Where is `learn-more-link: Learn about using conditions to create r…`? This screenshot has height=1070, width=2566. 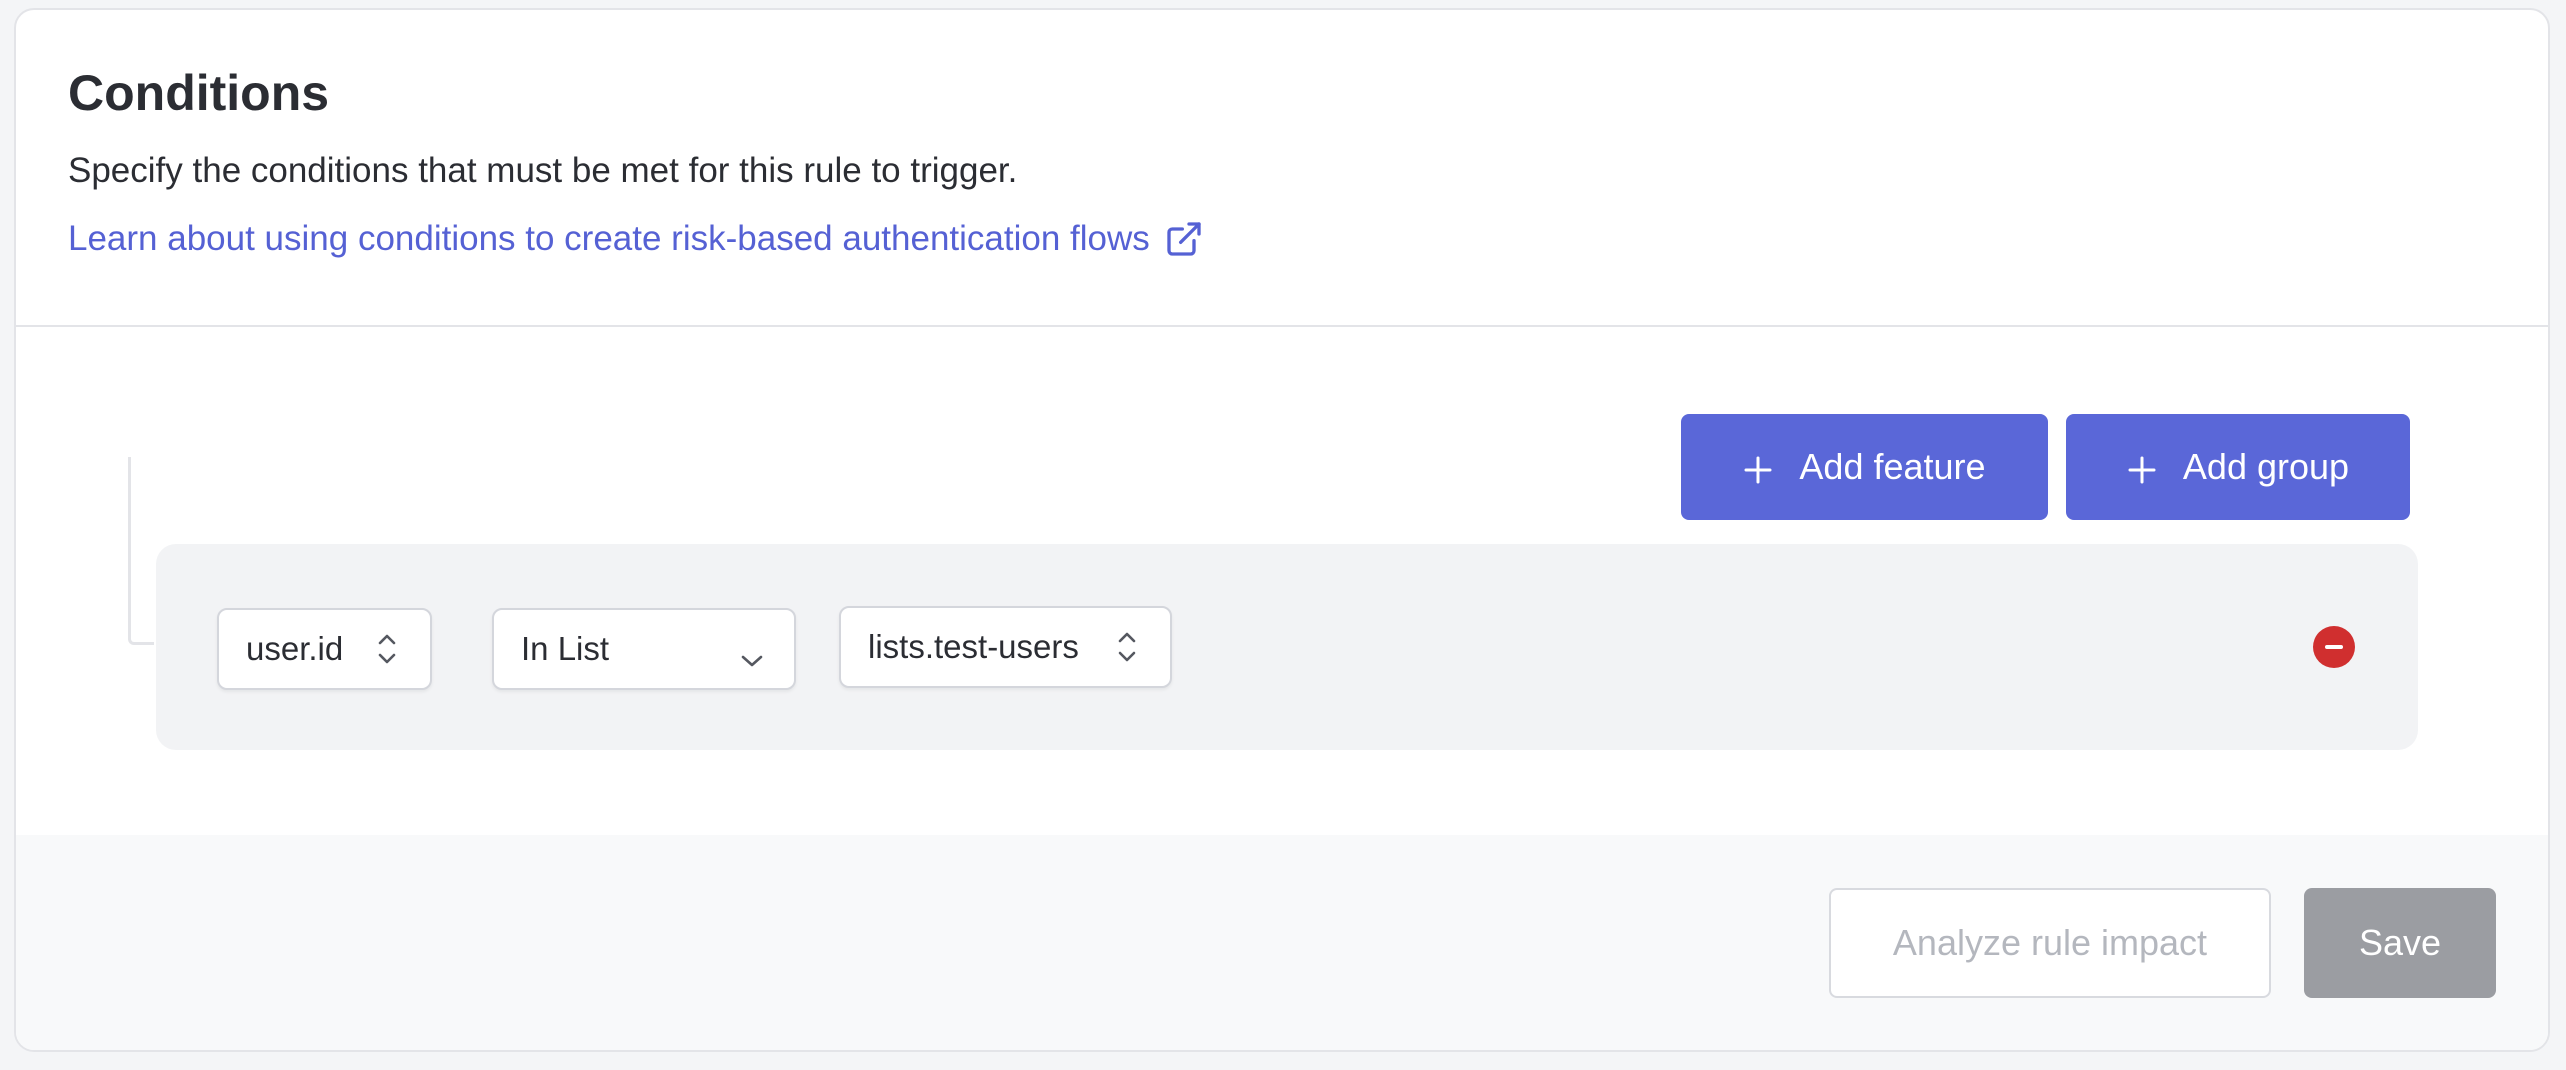
learn-more-link: Learn about using conditions to create r… is located at coordinates (1282, 239).